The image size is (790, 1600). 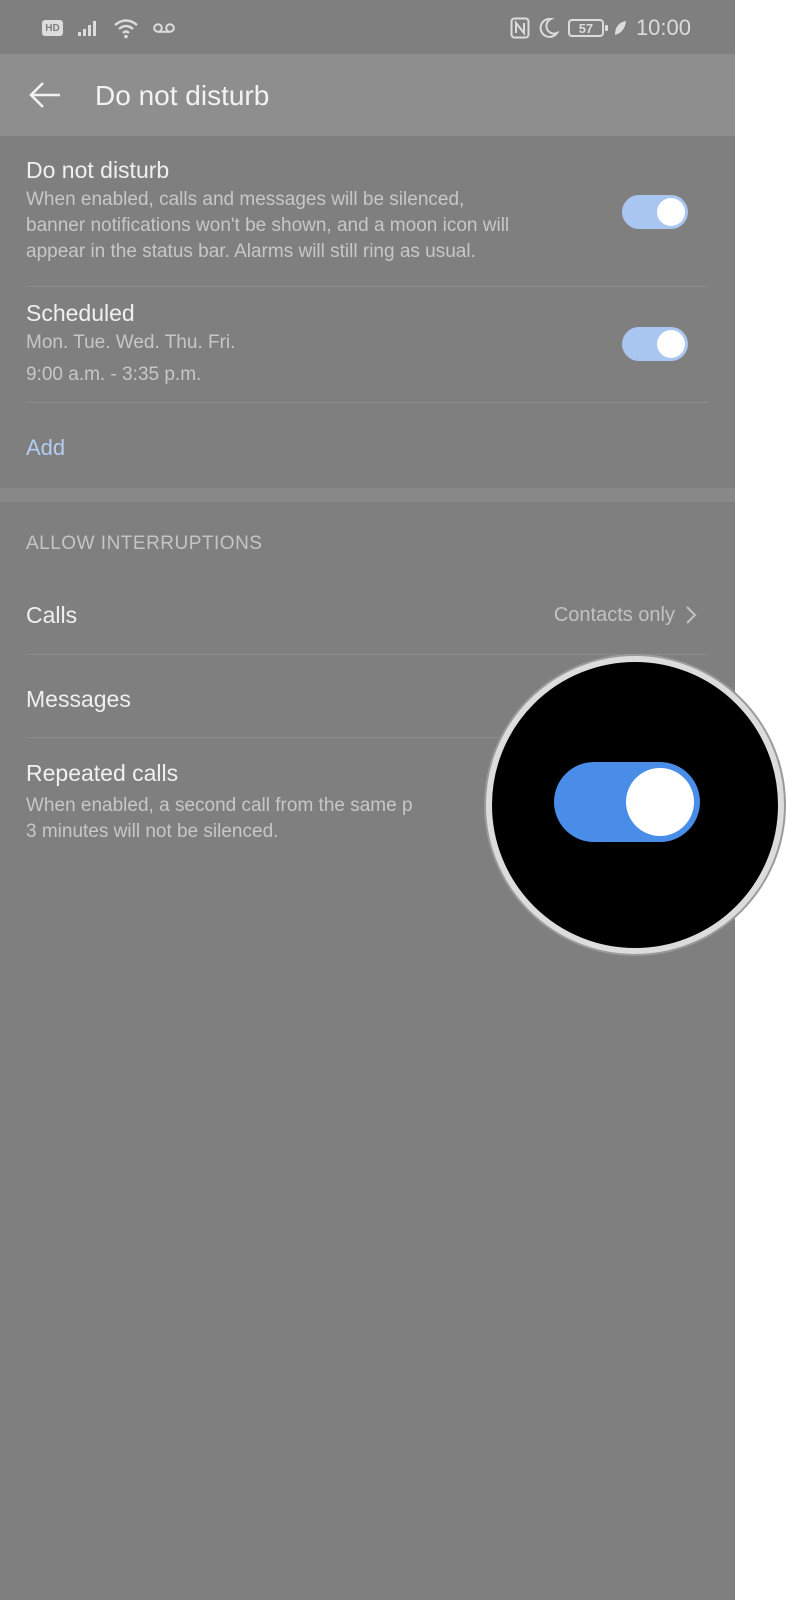 What do you see at coordinates (614, 615) in the screenshot?
I see `calls-value: Contacts only` at bounding box center [614, 615].